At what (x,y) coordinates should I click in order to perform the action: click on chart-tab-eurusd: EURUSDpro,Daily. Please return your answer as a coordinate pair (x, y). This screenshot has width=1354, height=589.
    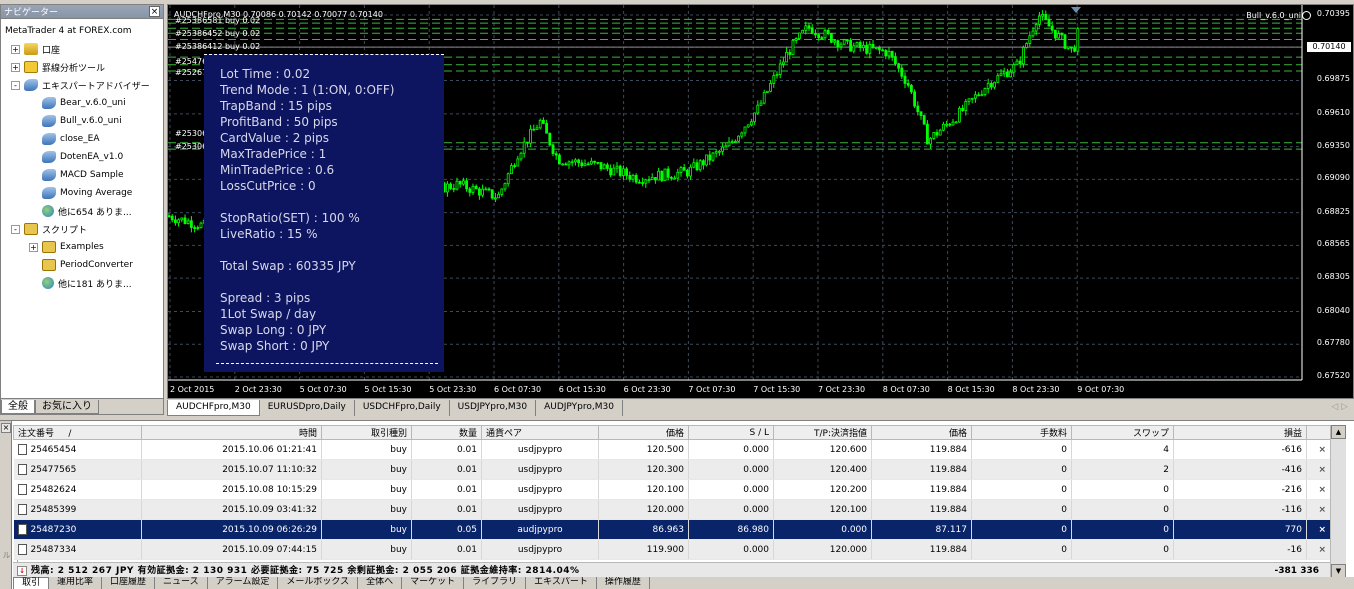
    Looking at the image, I should click on (307, 408).